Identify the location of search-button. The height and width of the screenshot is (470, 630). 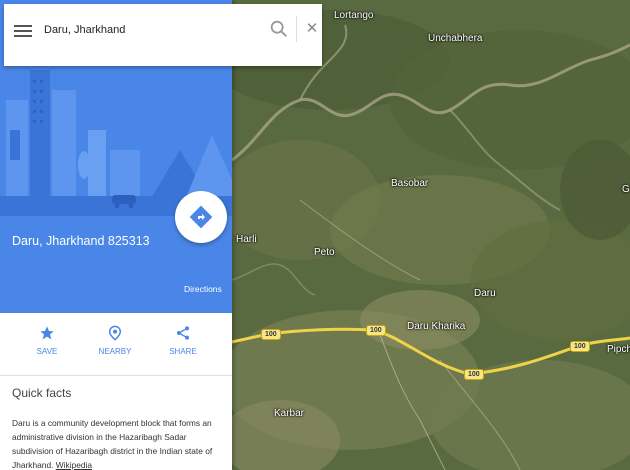
(279, 29).